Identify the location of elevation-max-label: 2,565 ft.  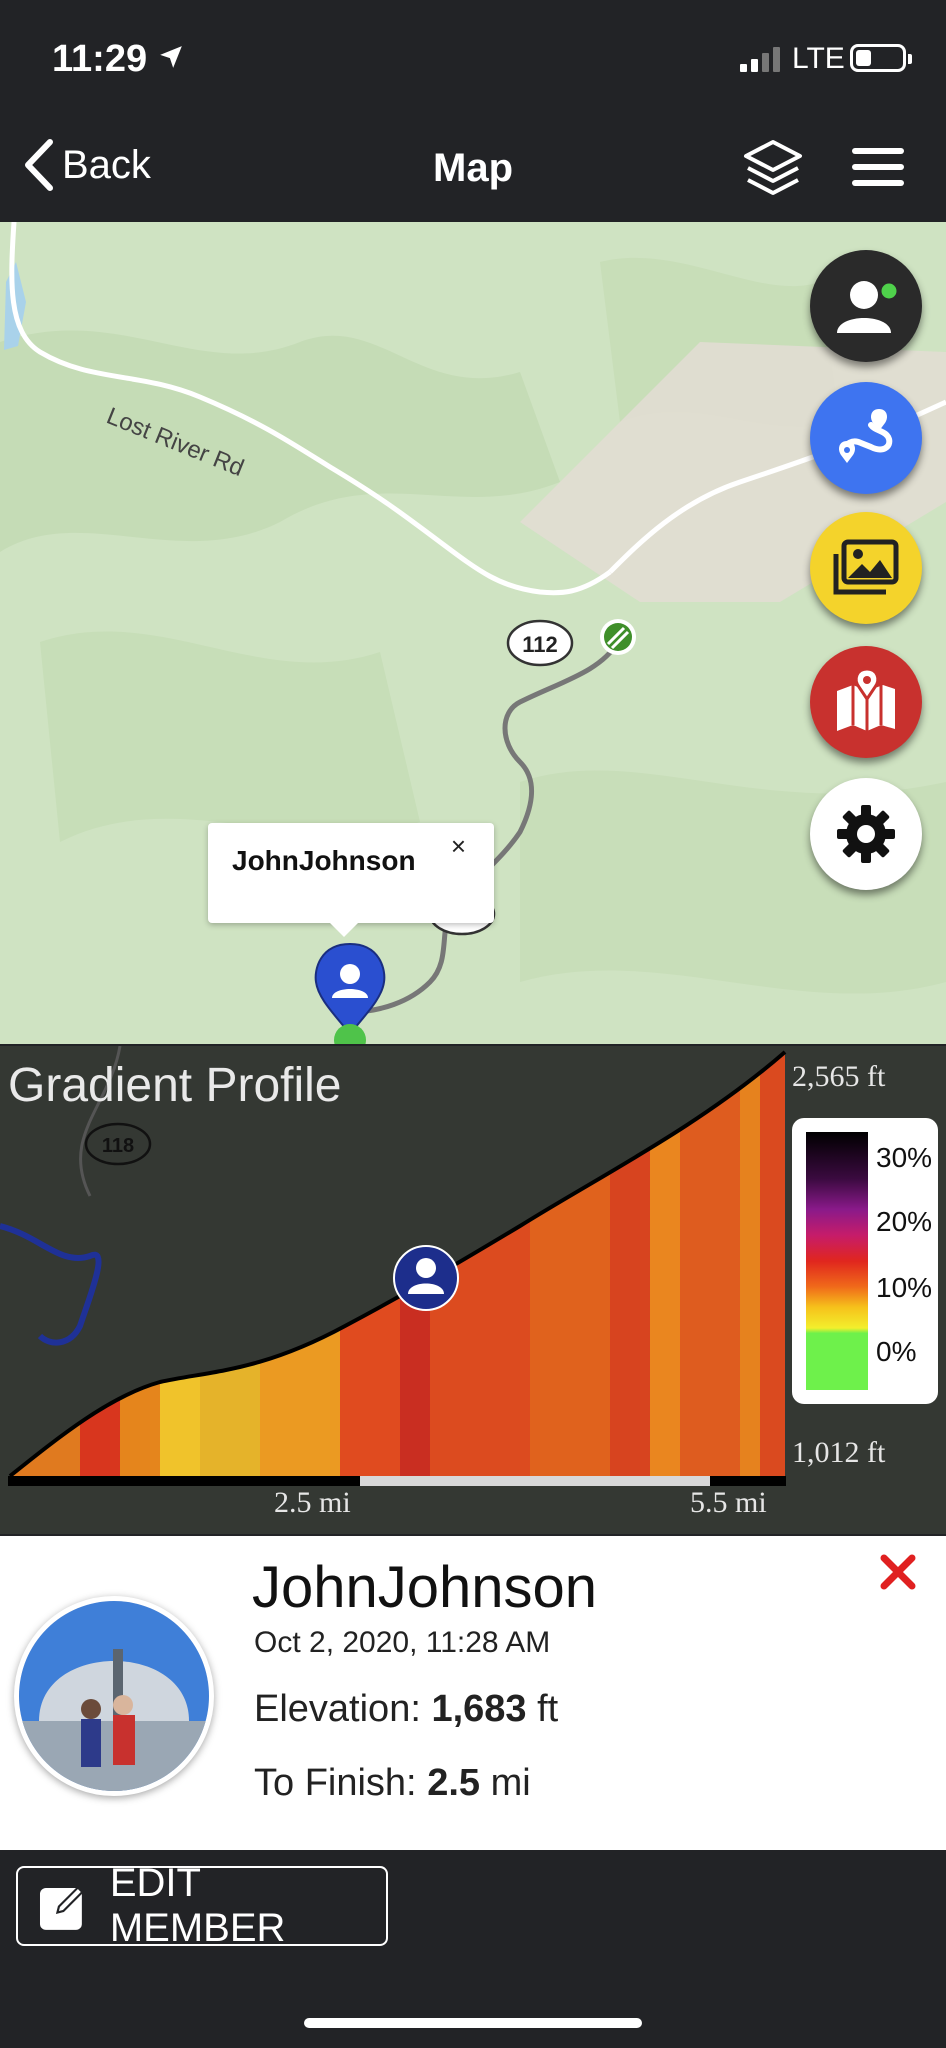
(839, 1076).